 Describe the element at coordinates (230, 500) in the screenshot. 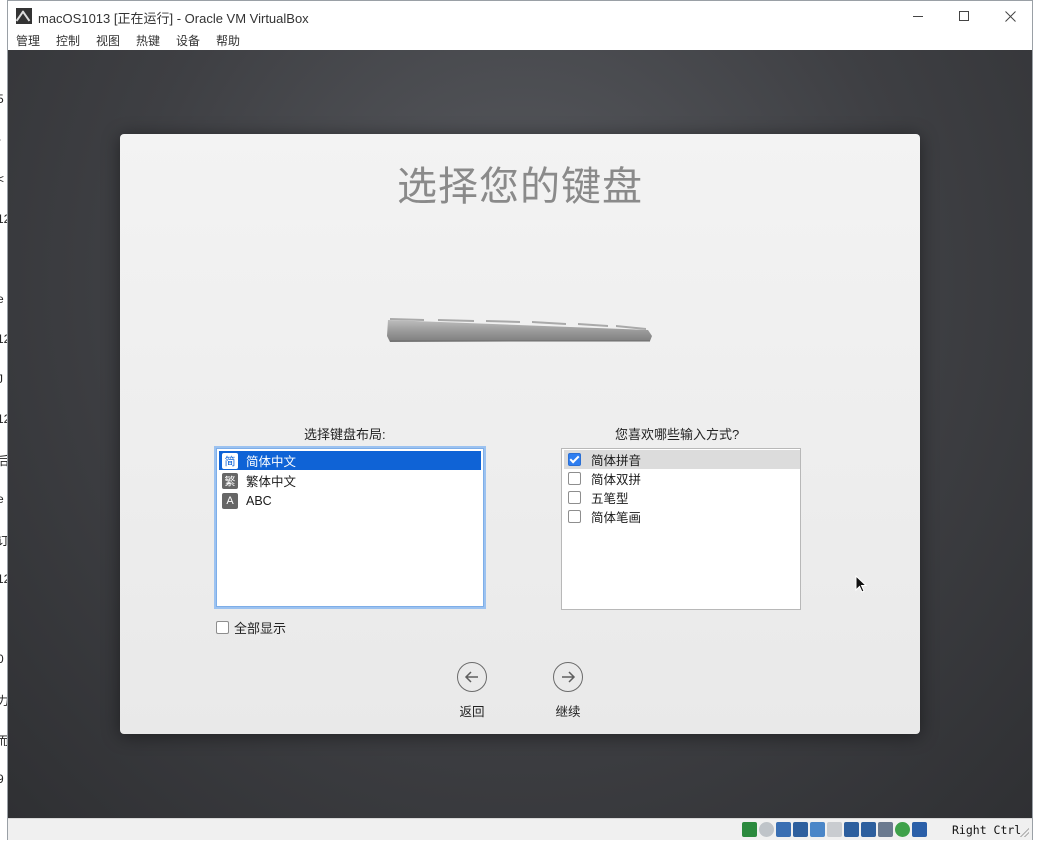

I see `layout-badge-icon: A` at that location.